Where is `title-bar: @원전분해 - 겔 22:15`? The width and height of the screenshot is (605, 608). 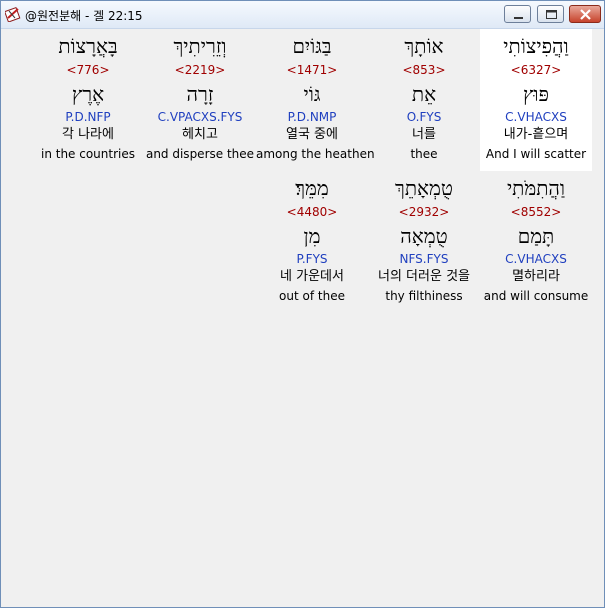 title-bar: @원전분해 - 겔 22:15 is located at coordinates (302, 15).